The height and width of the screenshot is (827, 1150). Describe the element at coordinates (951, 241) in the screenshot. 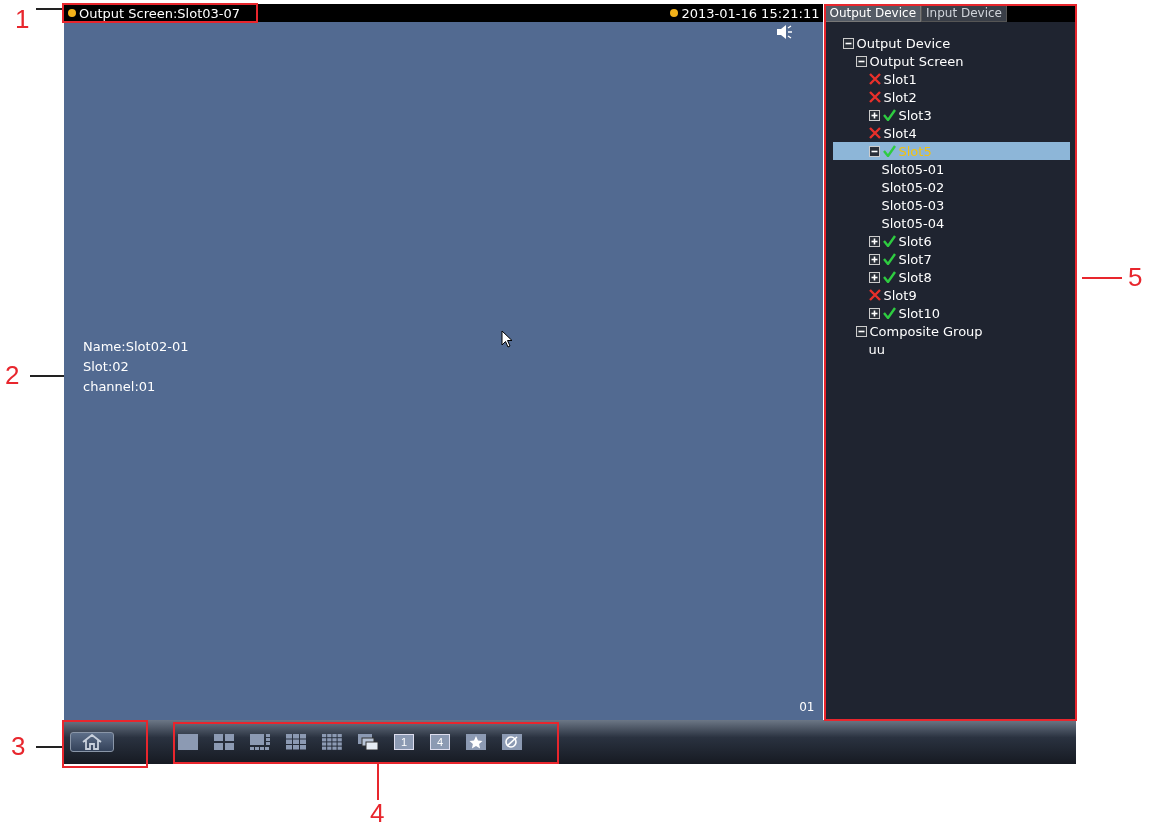

I see `tree-item: Slot6` at that location.